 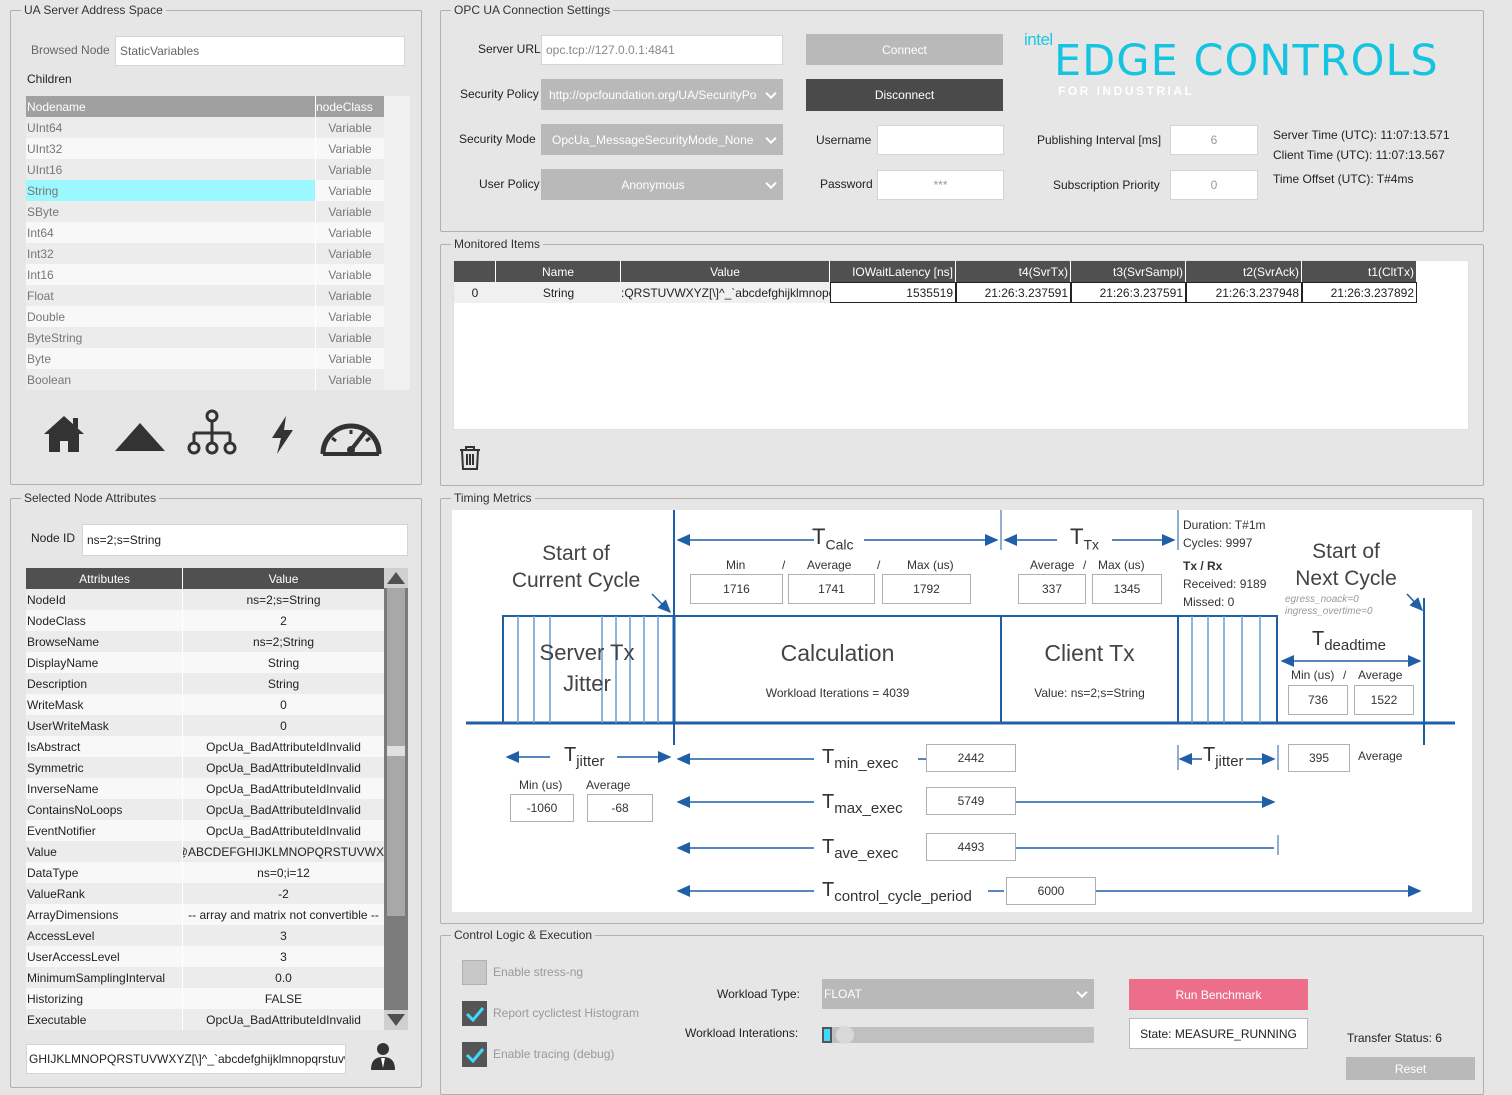 What do you see at coordinates (904, 49) in the screenshot?
I see `connect-button: Connect` at bounding box center [904, 49].